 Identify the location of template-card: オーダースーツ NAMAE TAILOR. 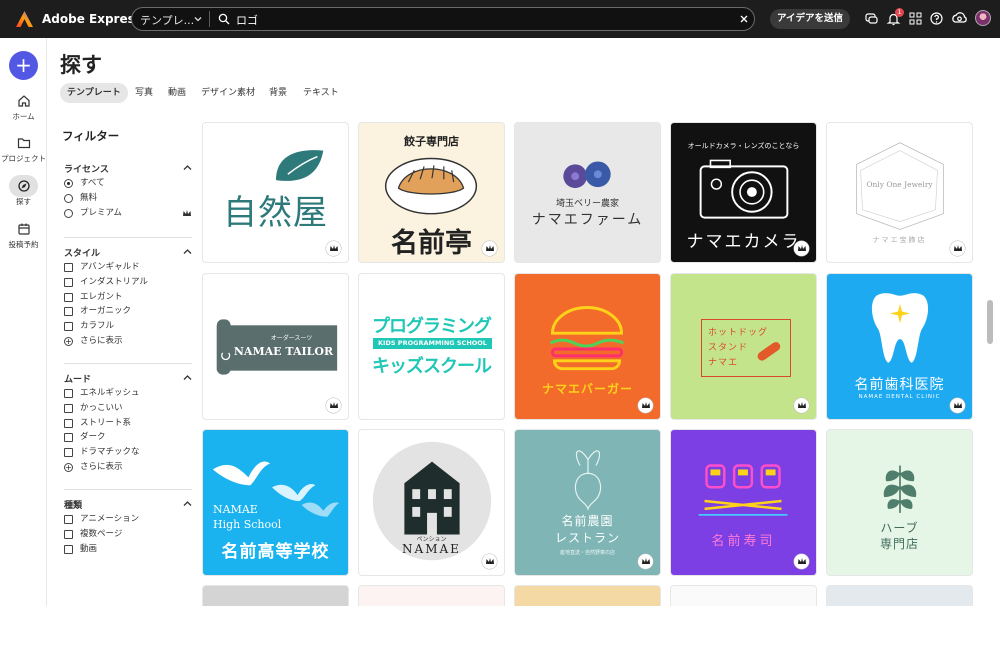
(275, 346).